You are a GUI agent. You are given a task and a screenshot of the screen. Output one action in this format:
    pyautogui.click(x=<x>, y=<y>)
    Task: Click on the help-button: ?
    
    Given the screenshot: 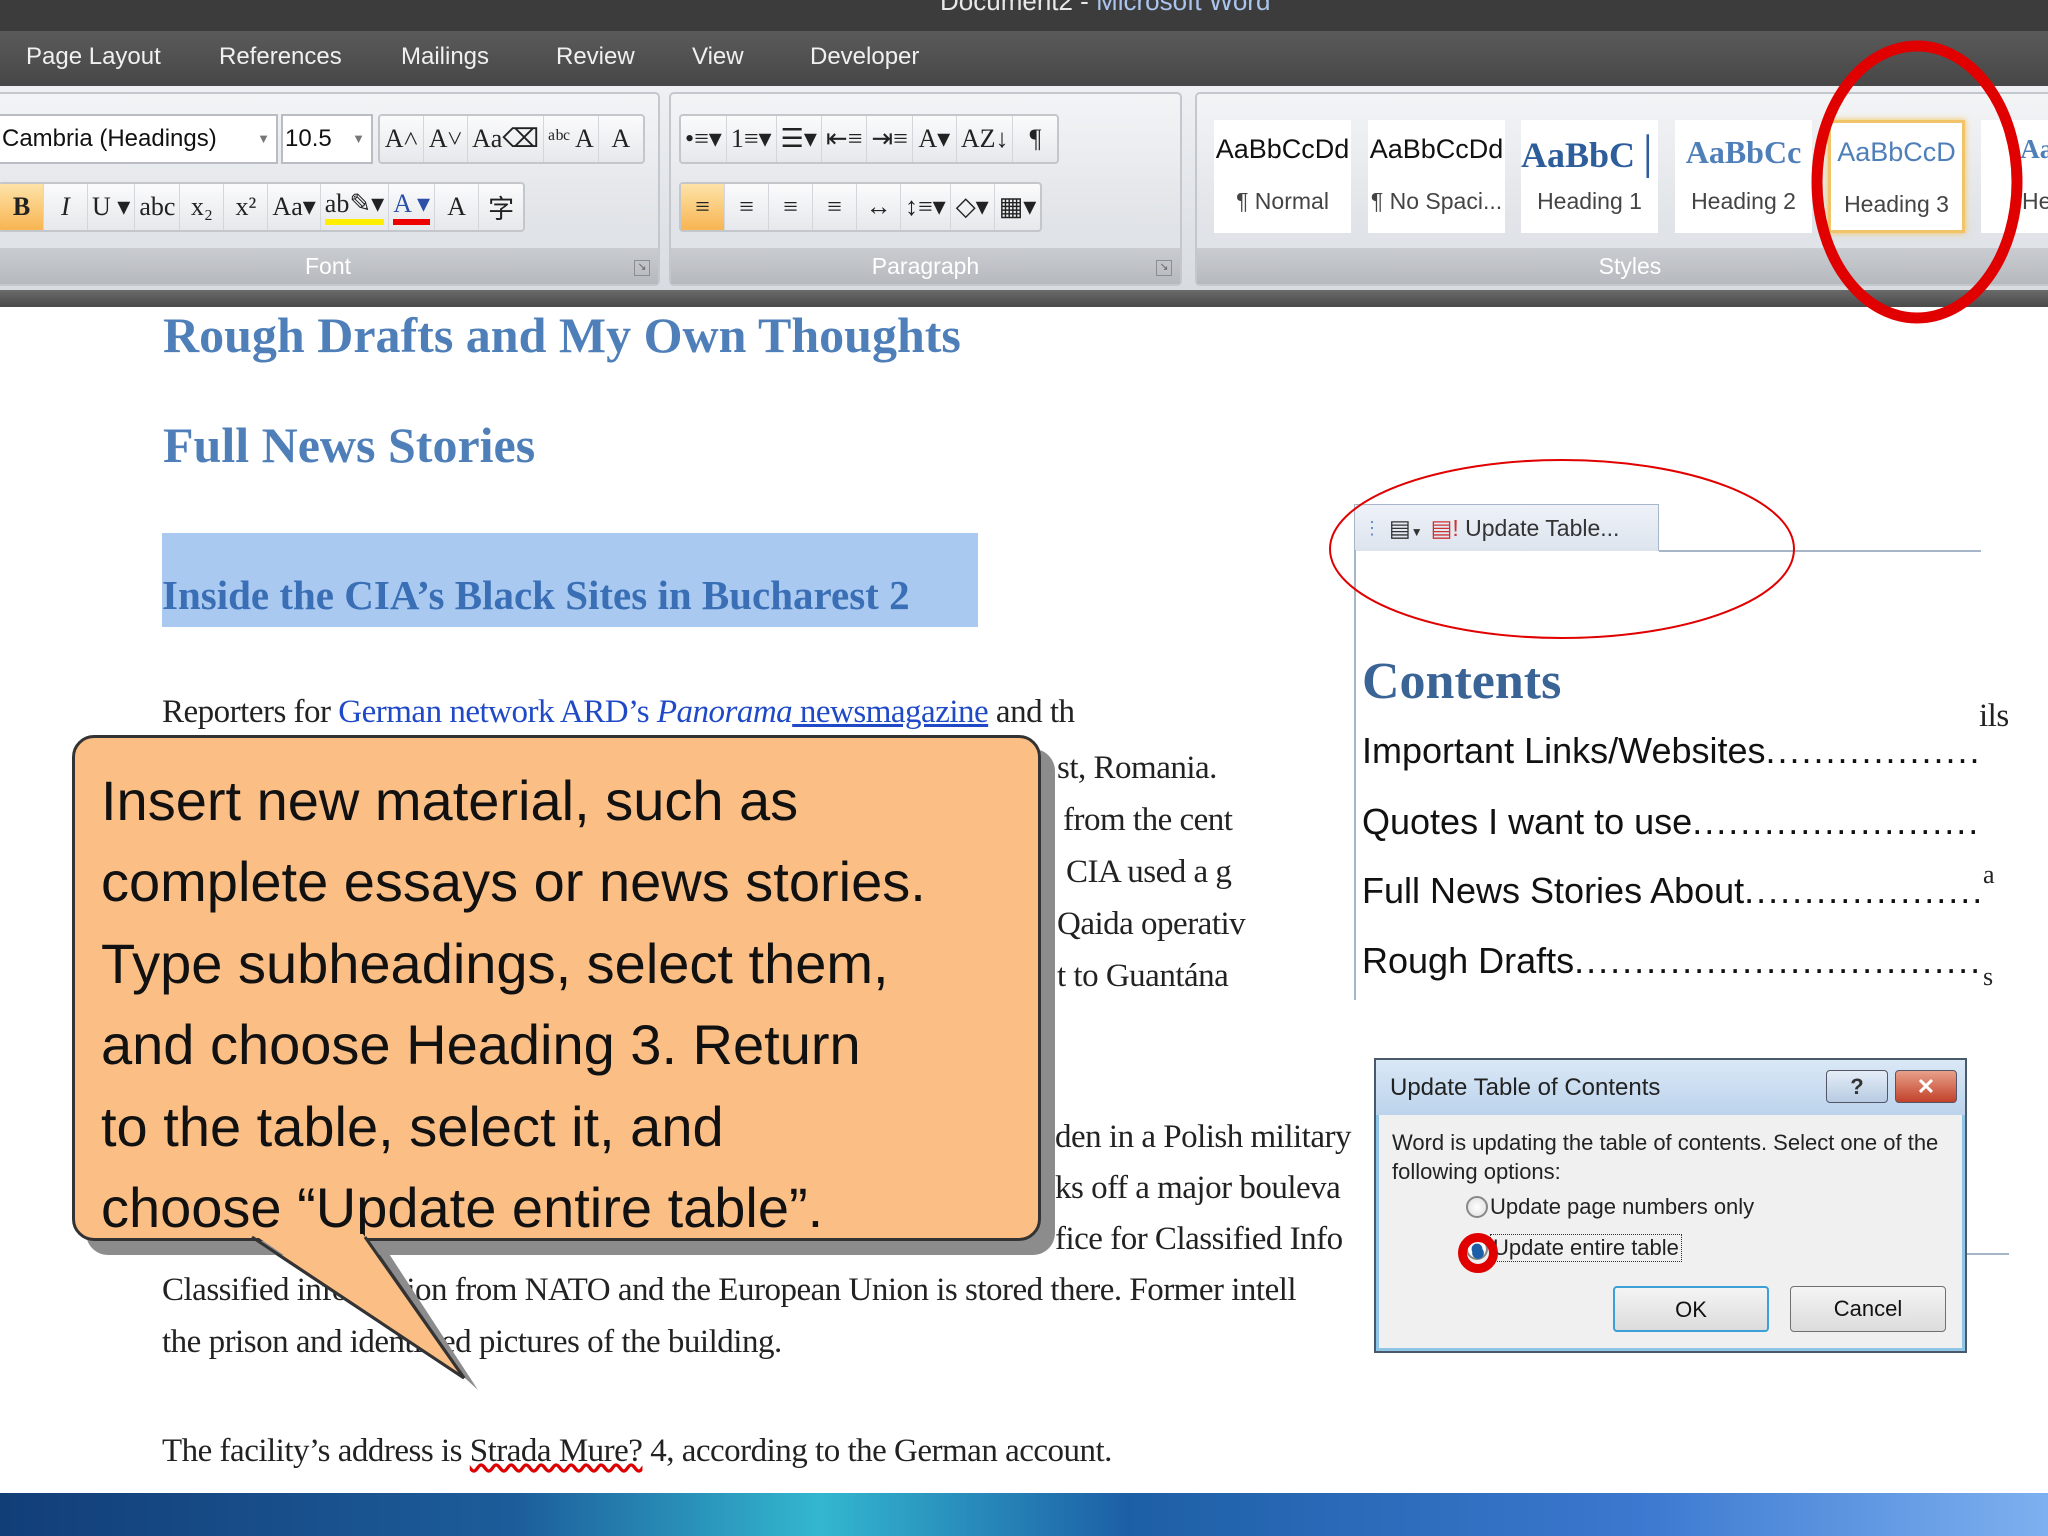 What is the action you would take?
    pyautogui.click(x=1857, y=1086)
    